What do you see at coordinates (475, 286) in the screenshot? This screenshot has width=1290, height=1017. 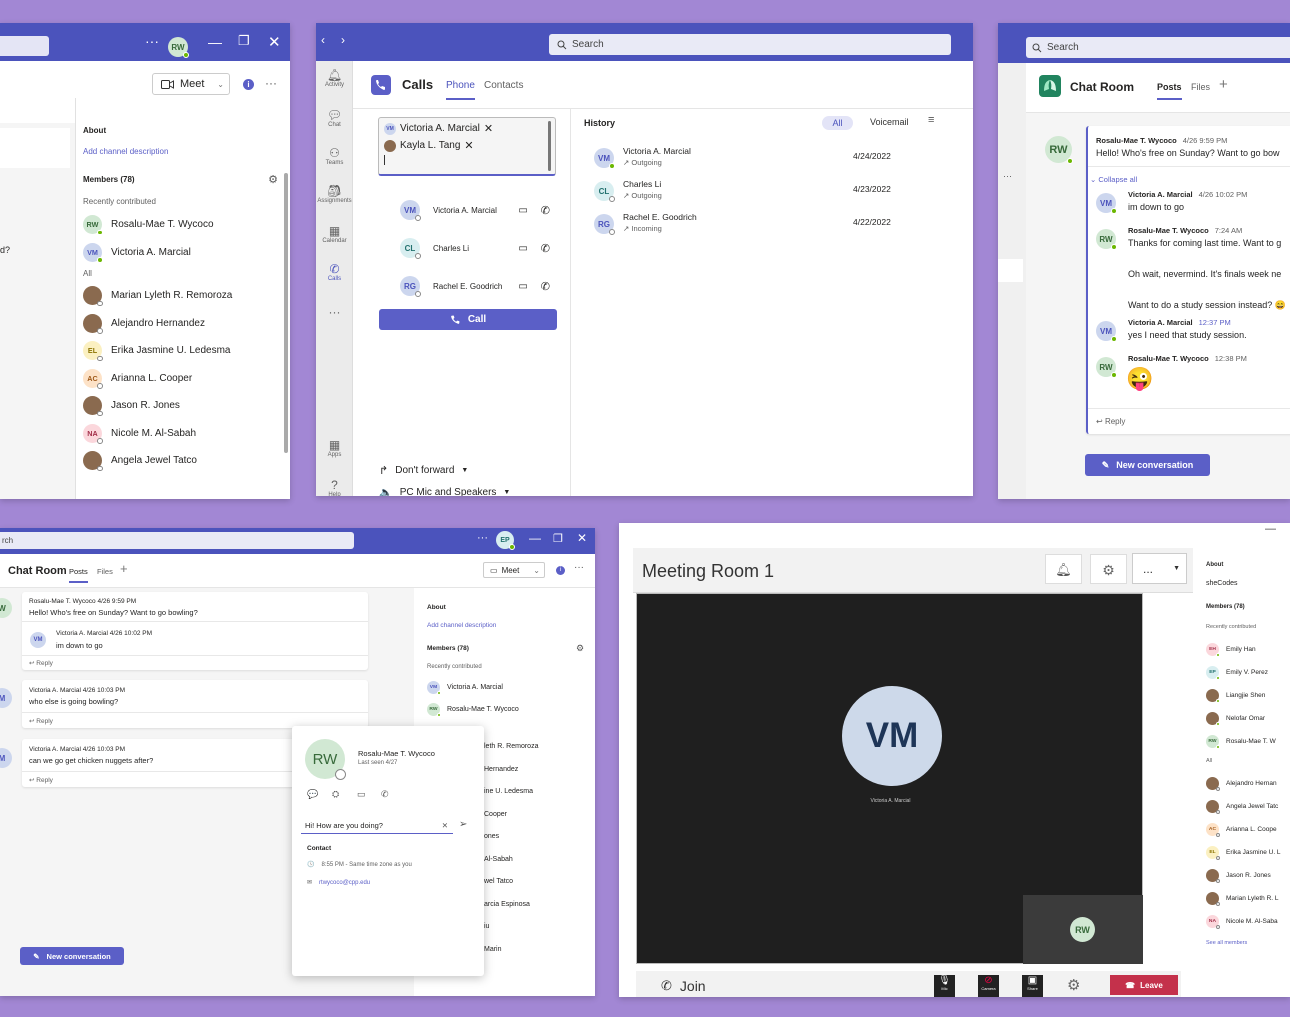 I see `speed-dial-row: RG Rachel E. Goodrich ▭ ✆` at bounding box center [475, 286].